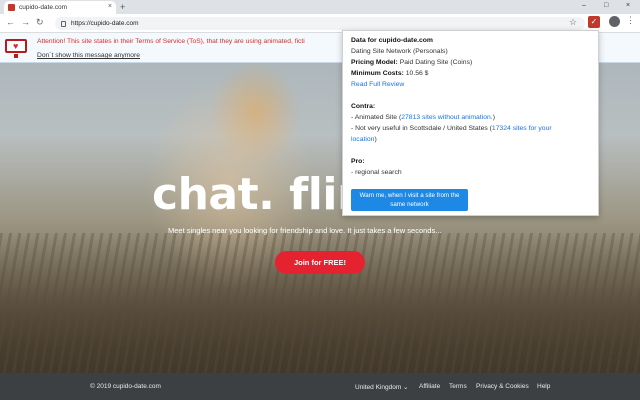 Image resolution: width=640 pixels, height=400 pixels. What do you see at coordinates (320, 7) in the screenshot?
I see `tab-strip: cupido-date.com × + – □ ×` at bounding box center [320, 7].